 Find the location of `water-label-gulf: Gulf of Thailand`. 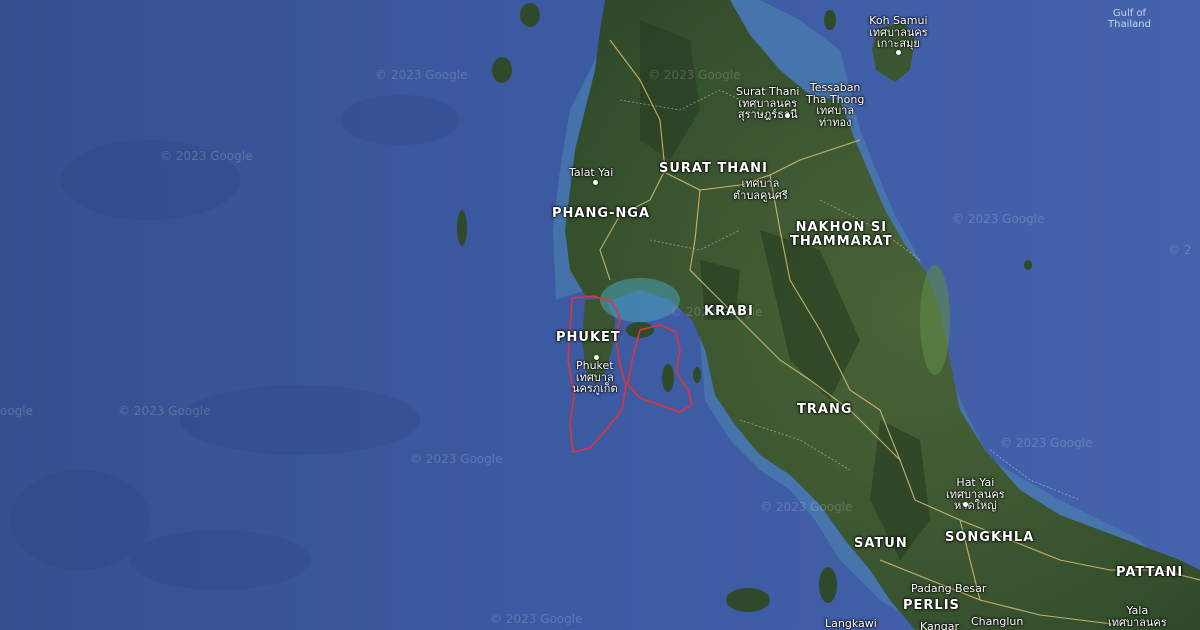

water-label-gulf: Gulf of Thailand is located at coordinates (1129, 19).